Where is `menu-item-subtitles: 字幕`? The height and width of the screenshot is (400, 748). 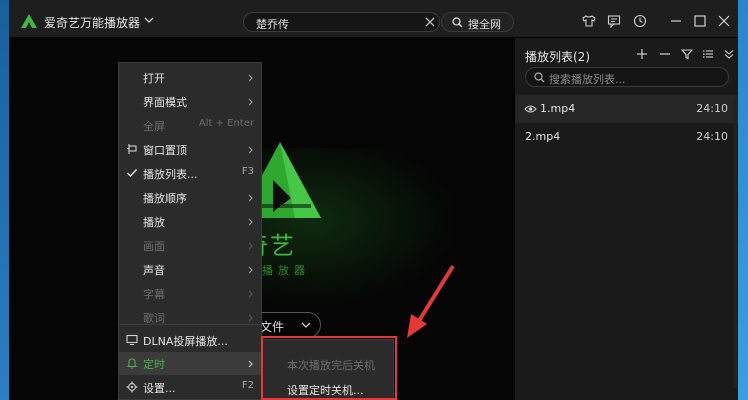
menu-item-subtitles: 字幕 is located at coordinates (190, 293).